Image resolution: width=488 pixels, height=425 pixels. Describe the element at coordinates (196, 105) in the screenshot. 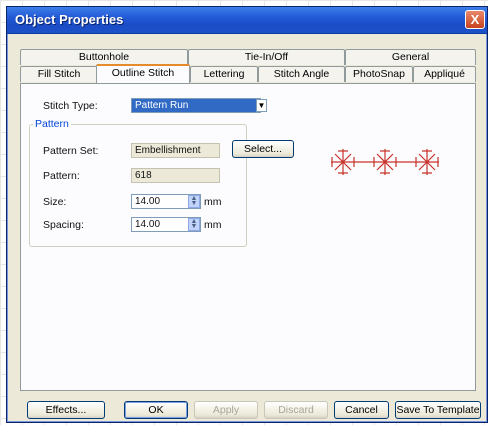

I see `stitch-type-dropdown: Pattern Run` at that location.